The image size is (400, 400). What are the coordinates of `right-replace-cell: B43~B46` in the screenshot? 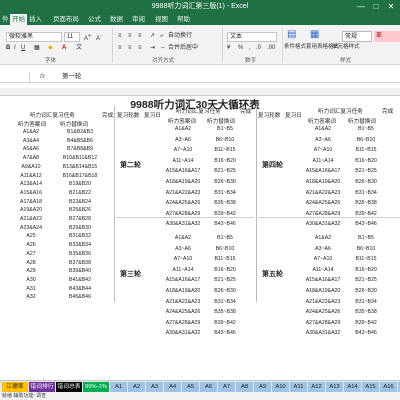 It's located at (366, 333).